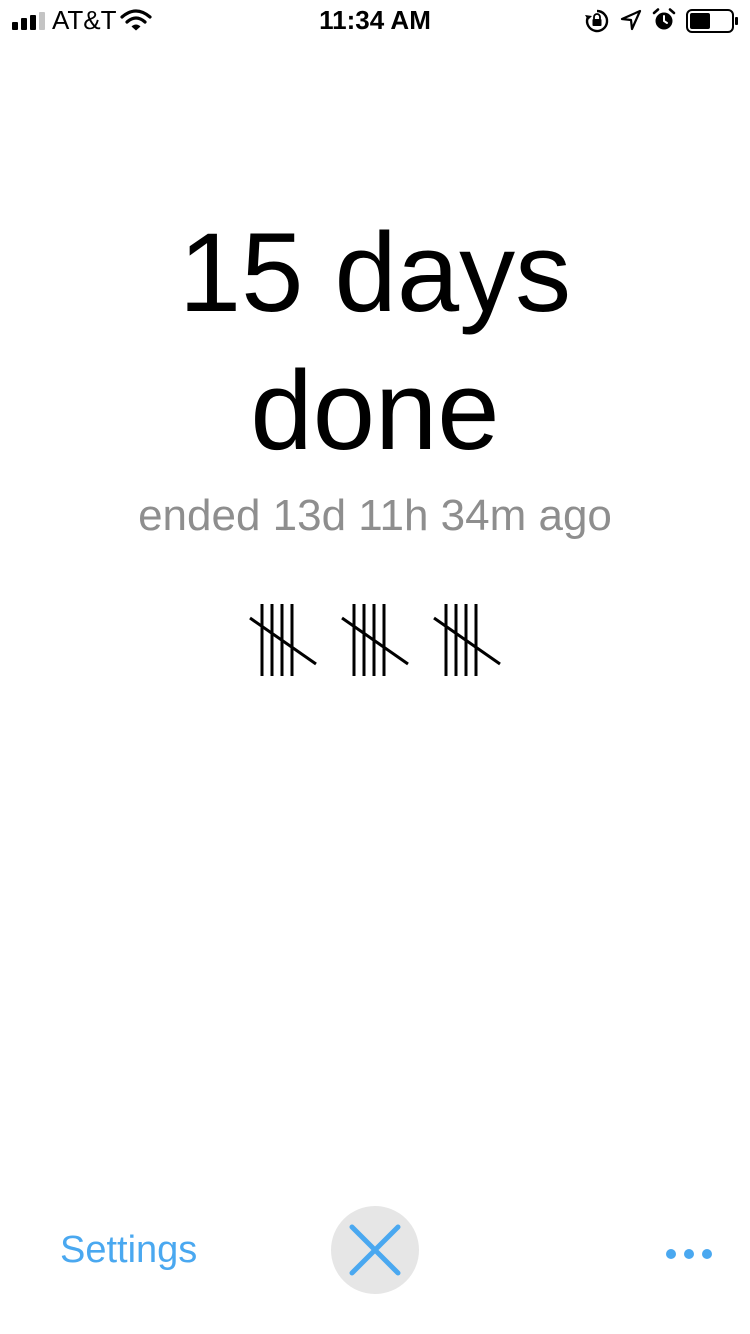 Image resolution: width=750 pixels, height=1334 pixels. I want to click on location-icon, so click(631, 20).